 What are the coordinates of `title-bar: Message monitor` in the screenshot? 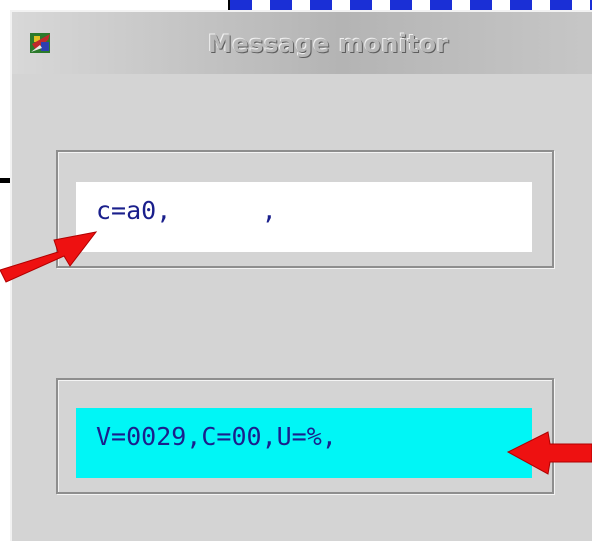 It's located at (302, 43).